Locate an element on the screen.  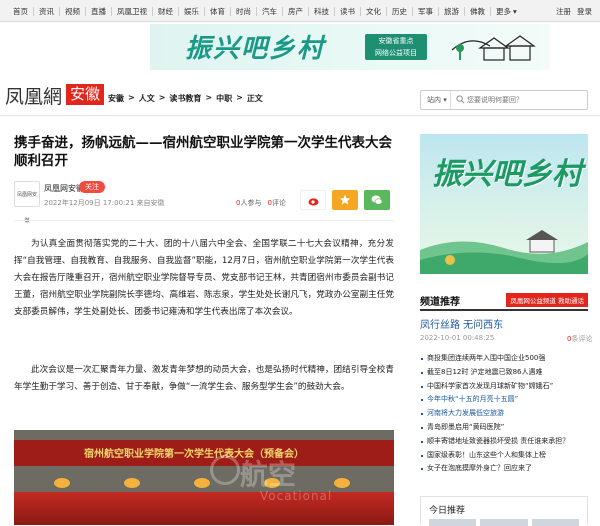
breadcrumb-current: 正文 is located at coordinates (254, 98).